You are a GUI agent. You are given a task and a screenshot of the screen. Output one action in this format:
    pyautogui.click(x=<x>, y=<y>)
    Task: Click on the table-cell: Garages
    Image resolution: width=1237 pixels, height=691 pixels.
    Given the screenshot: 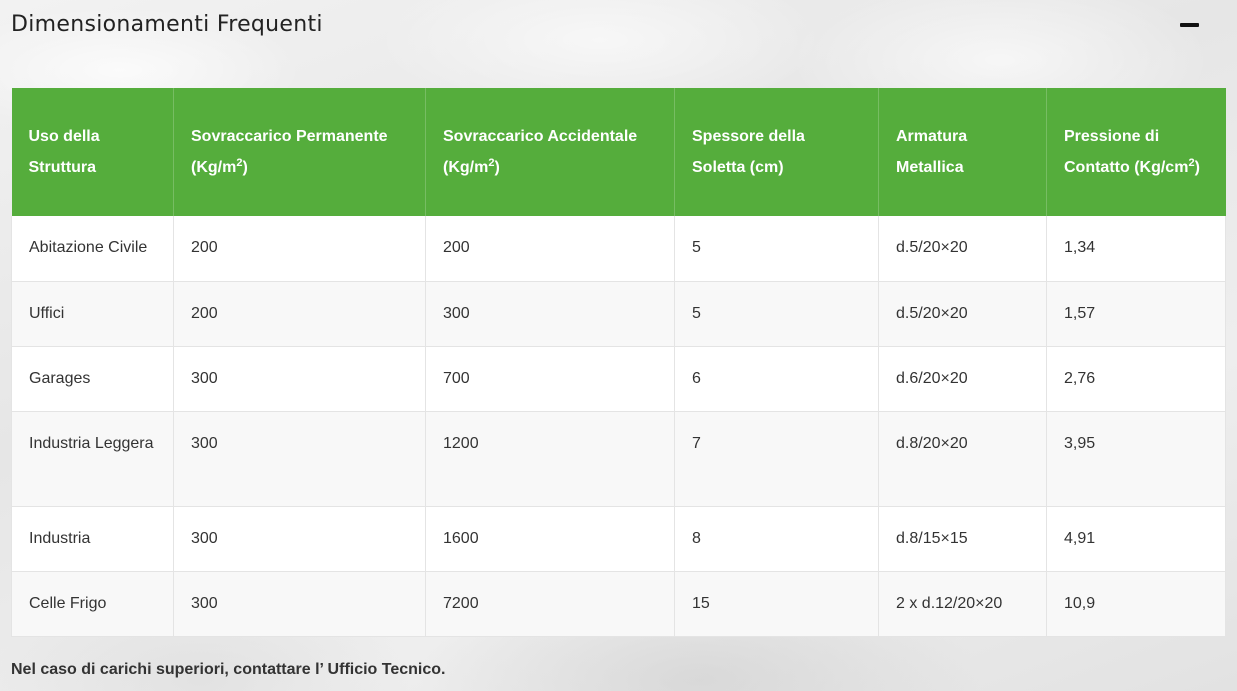 What is the action you would take?
    pyautogui.click(x=92, y=379)
    